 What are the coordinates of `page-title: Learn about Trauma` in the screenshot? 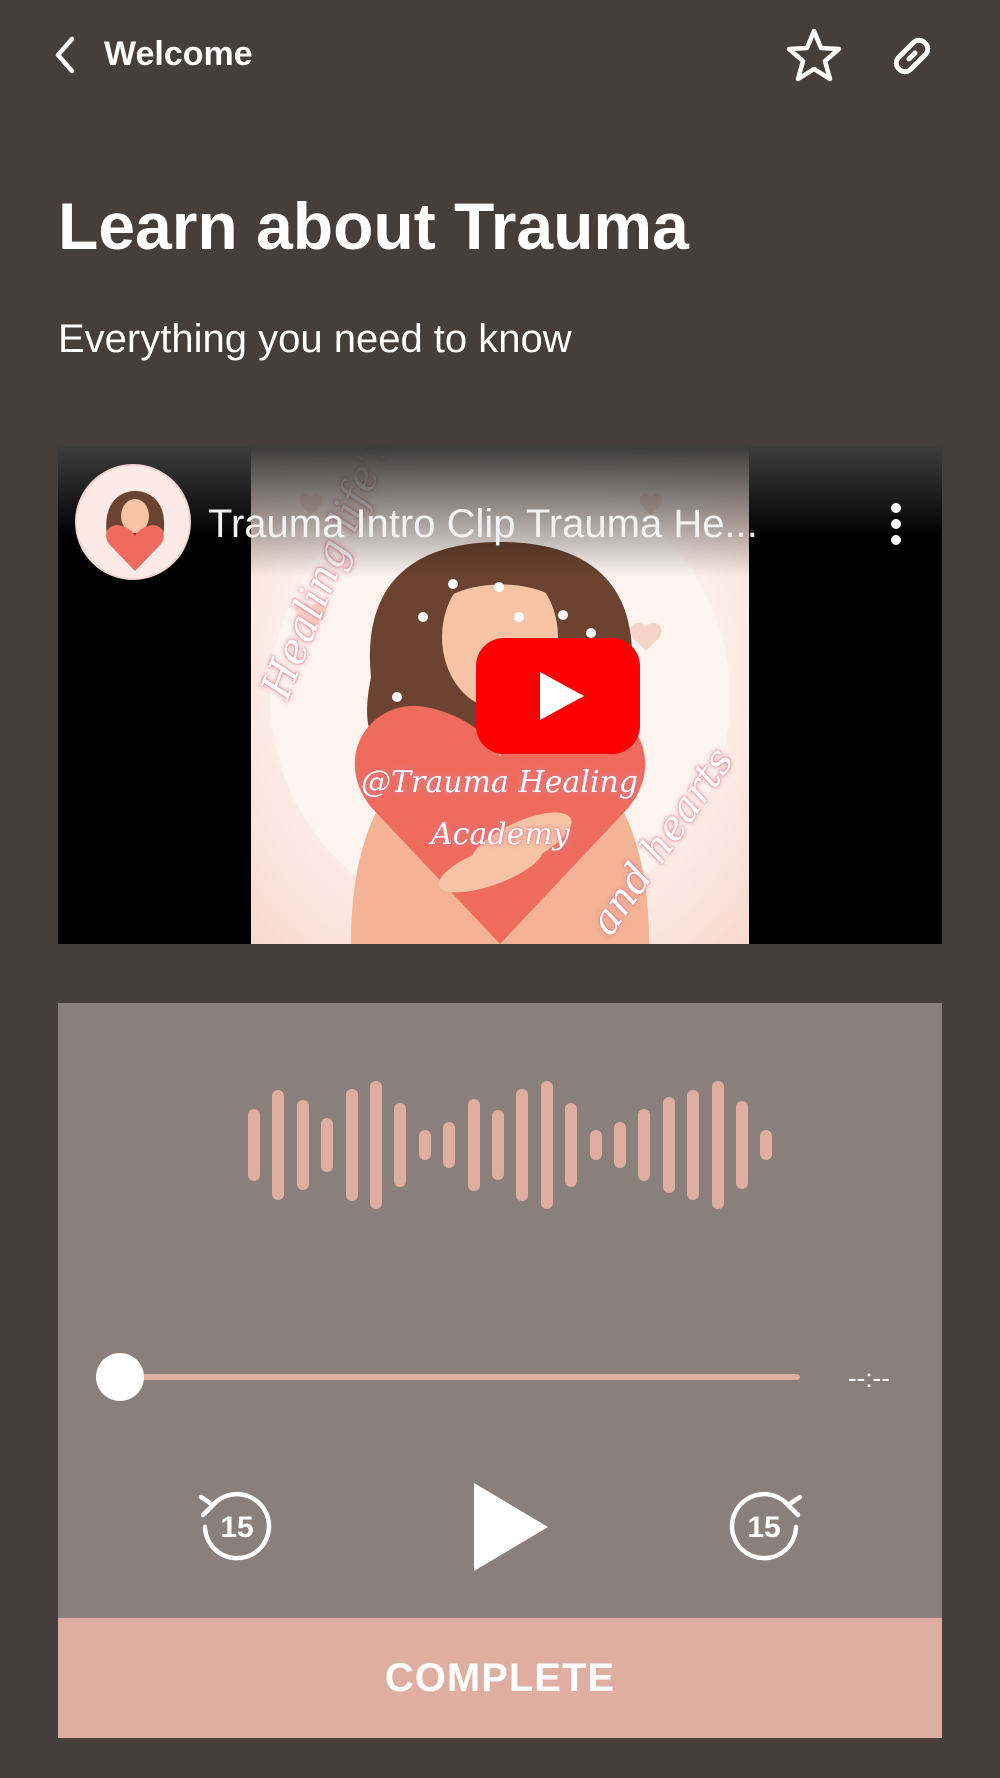 It's located at (373, 226).